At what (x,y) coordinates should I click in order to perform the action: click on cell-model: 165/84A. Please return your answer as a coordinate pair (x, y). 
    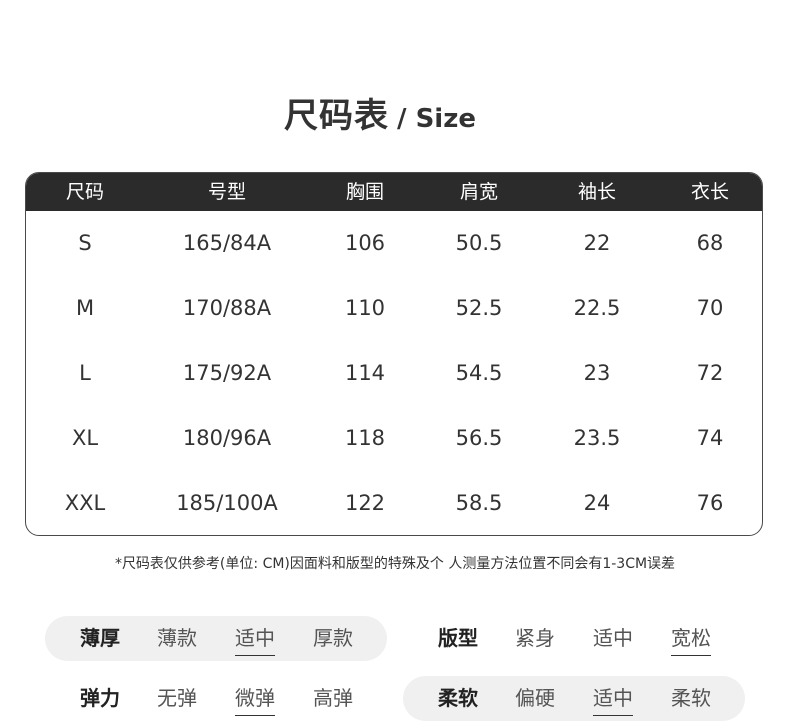
    Looking at the image, I should click on (227, 243).